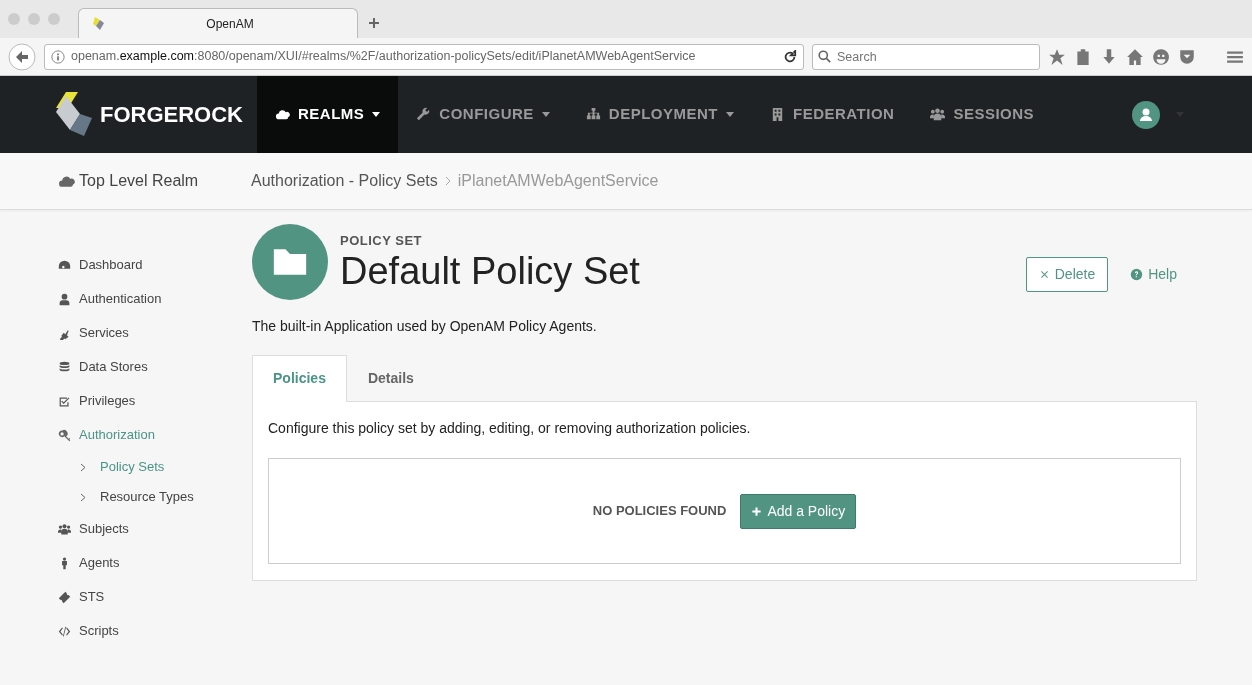  What do you see at coordinates (58, 56) in the screenshot?
I see `info-icon` at bounding box center [58, 56].